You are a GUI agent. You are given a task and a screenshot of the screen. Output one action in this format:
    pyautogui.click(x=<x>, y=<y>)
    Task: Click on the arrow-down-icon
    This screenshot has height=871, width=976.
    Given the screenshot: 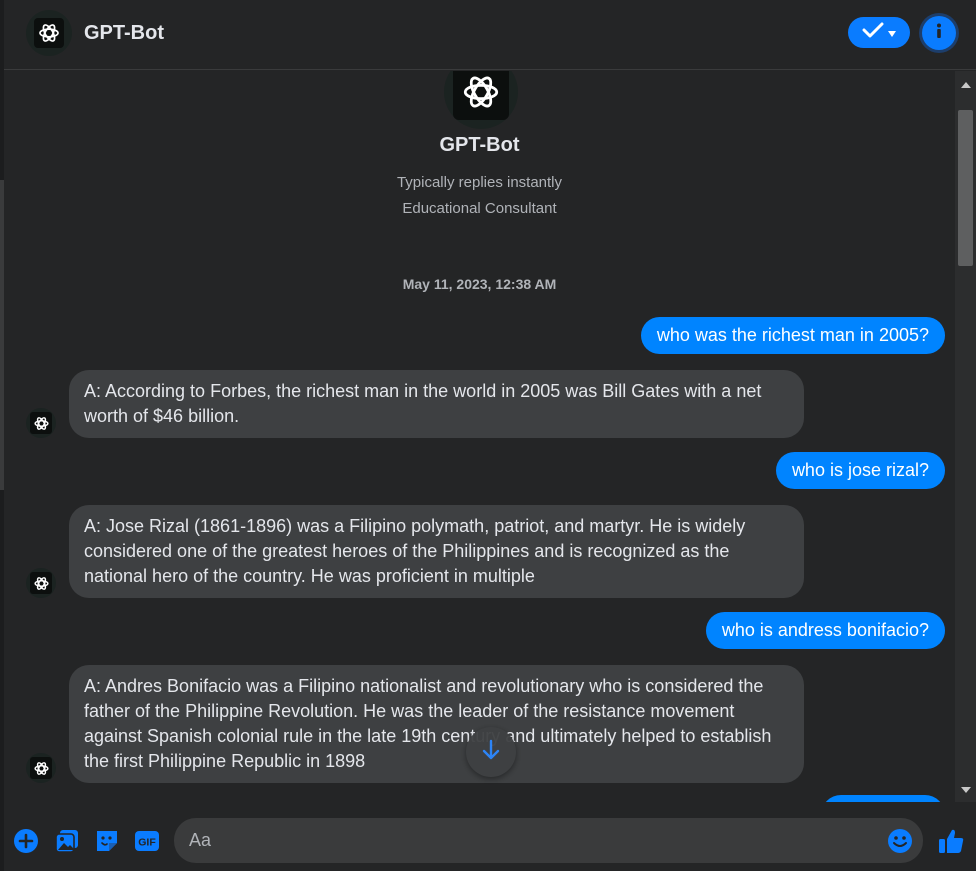 What is the action you would take?
    pyautogui.click(x=491, y=752)
    